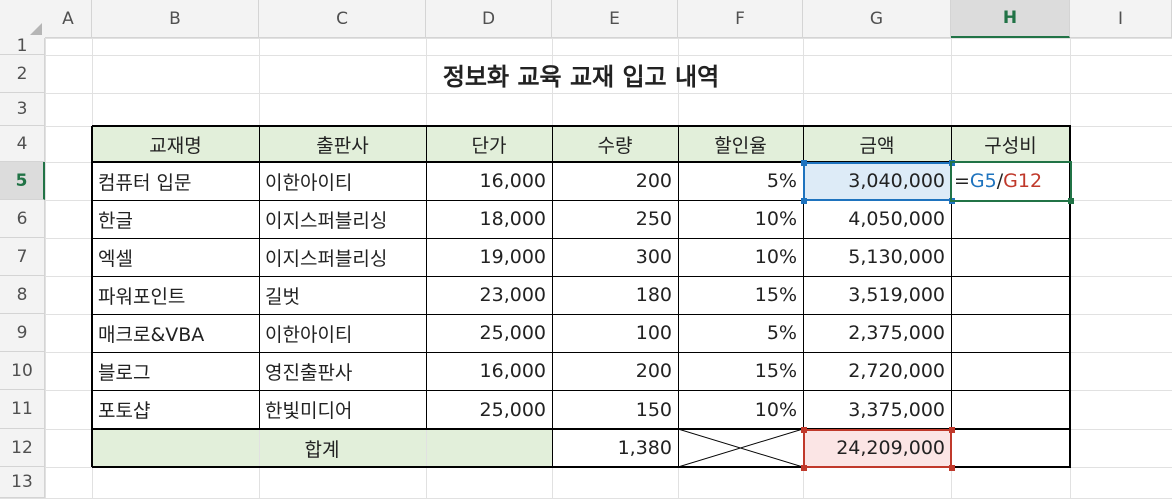 The height and width of the screenshot is (499, 1172). What do you see at coordinates (489, 144) in the screenshot?
I see `table-header-cell: 단가` at bounding box center [489, 144].